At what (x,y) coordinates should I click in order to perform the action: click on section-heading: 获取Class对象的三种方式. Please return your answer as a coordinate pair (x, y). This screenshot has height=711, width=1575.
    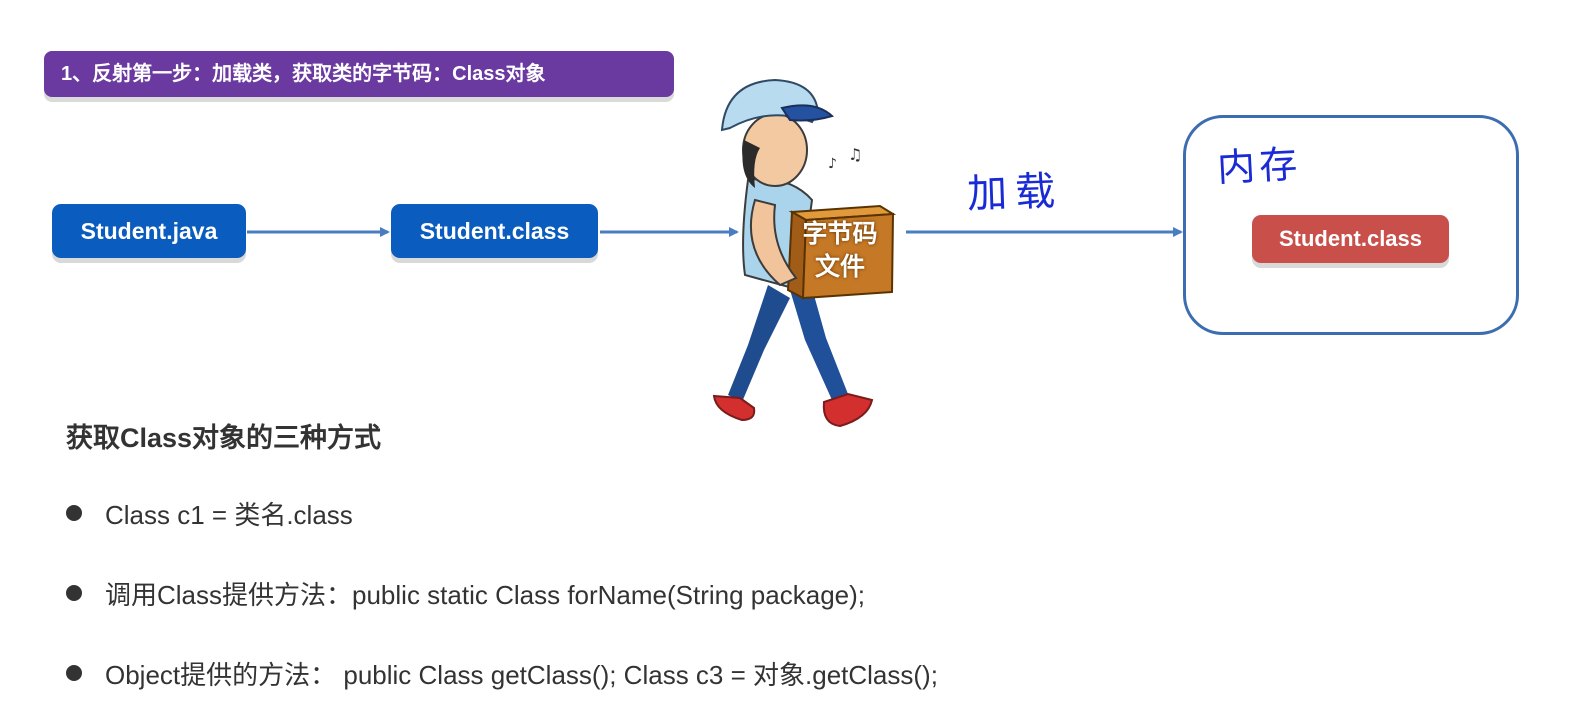
    Looking at the image, I should click on (224, 438).